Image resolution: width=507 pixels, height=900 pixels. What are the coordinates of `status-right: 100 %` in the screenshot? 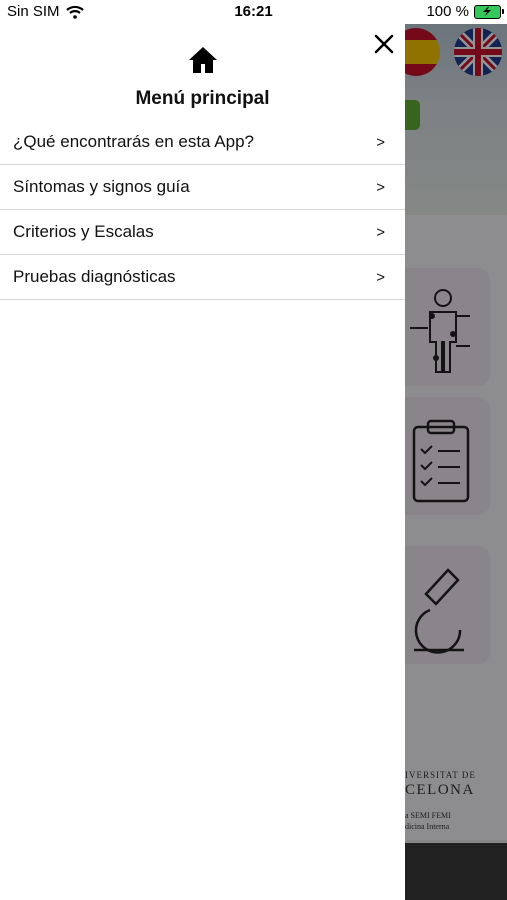 It's located at (465, 11).